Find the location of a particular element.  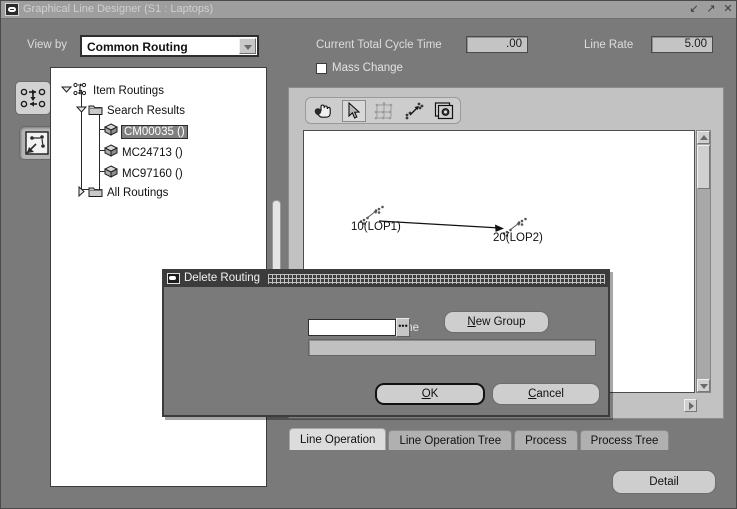

mass-change-checkbox-row: Mass Change is located at coordinates (359, 68).